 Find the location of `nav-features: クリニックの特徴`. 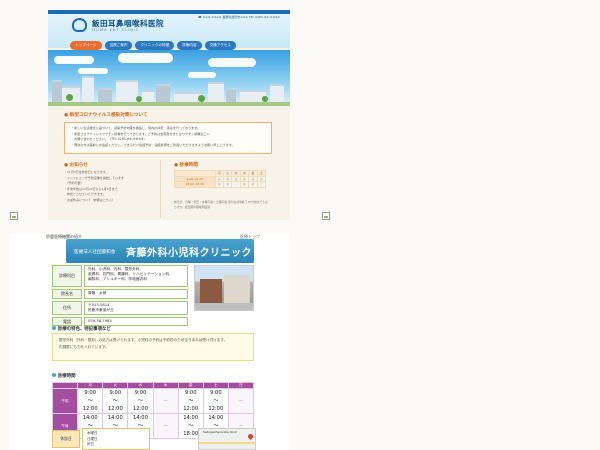

nav-features: クリニックの特徴 is located at coordinates (155, 45).